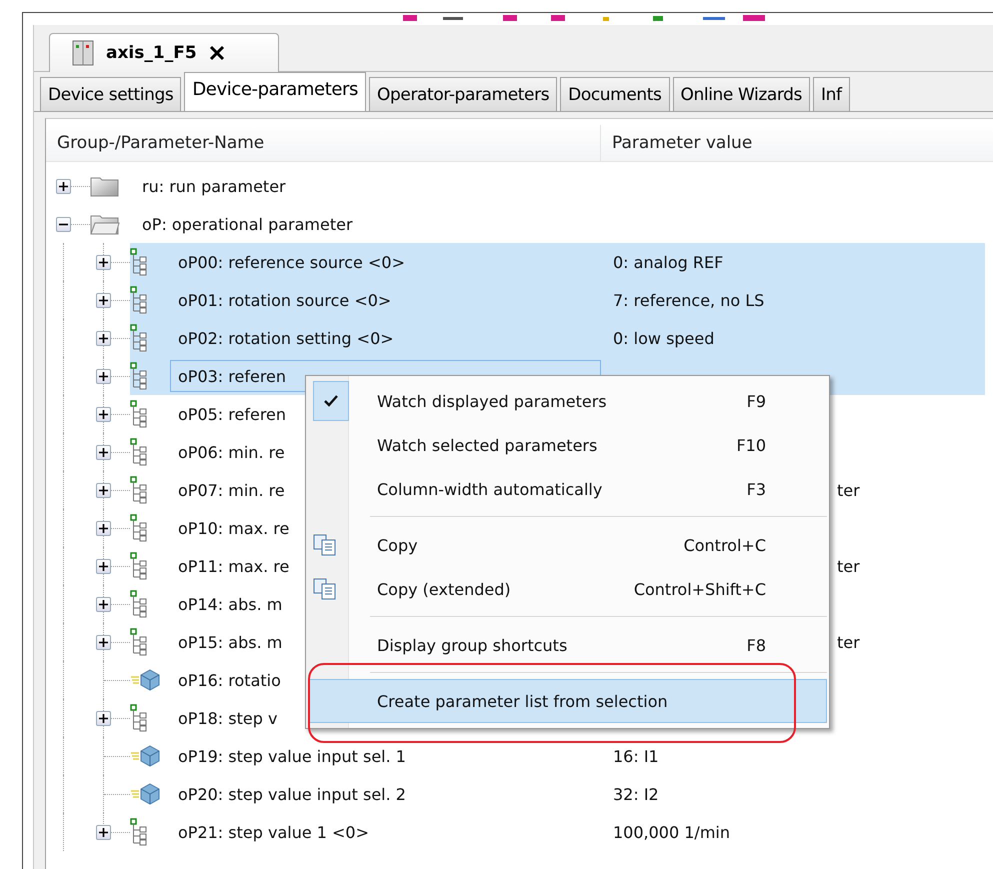 The width and height of the screenshot is (993, 869). What do you see at coordinates (463, 94) in the screenshot?
I see `tab: Operator-parameters` at bounding box center [463, 94].